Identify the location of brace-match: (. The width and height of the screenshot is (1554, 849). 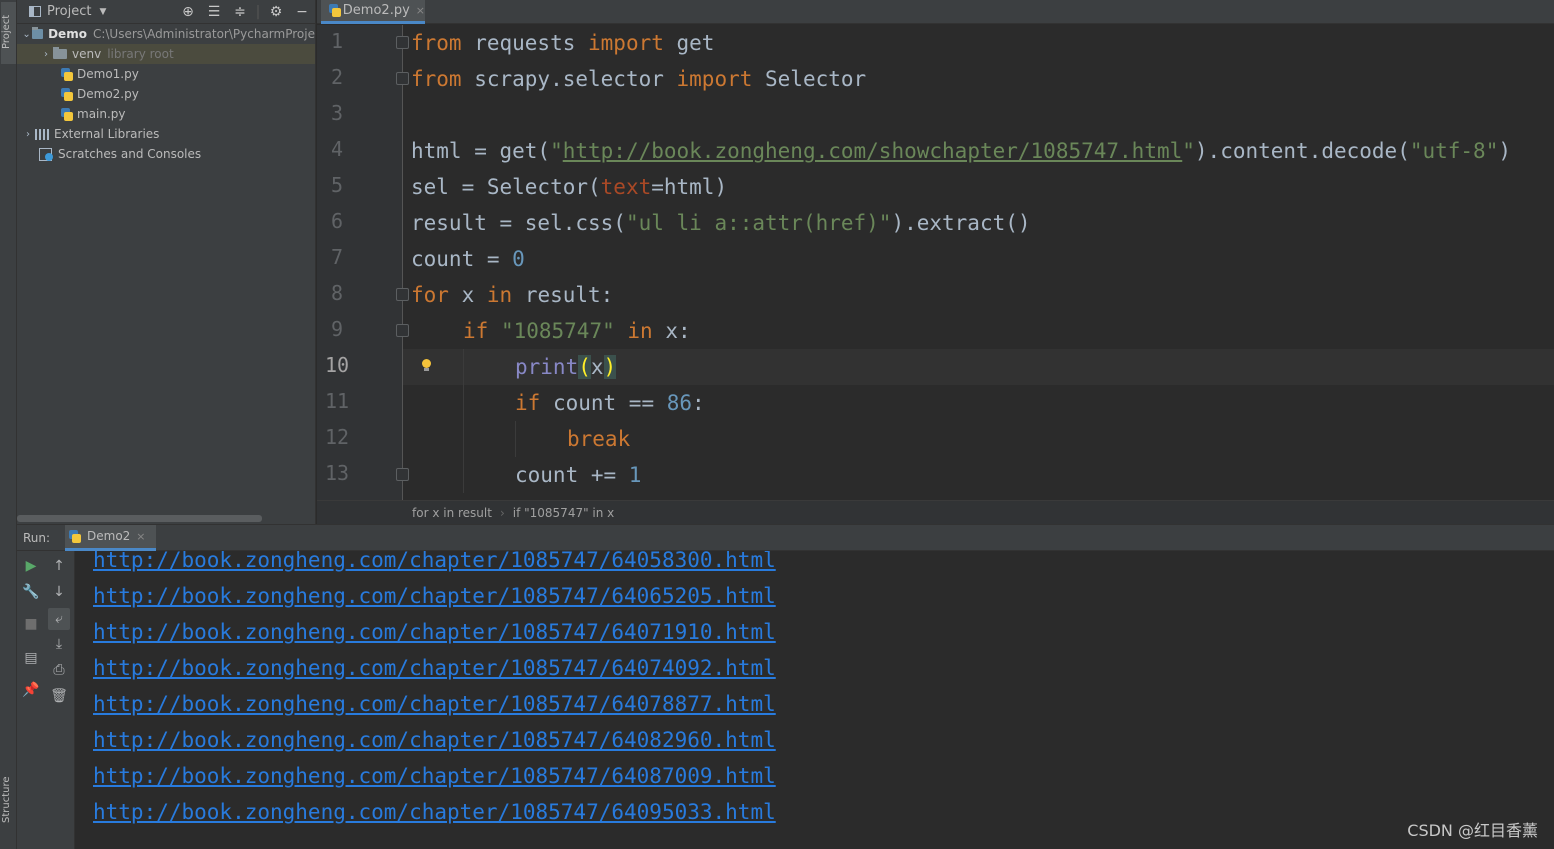
(584, 367).